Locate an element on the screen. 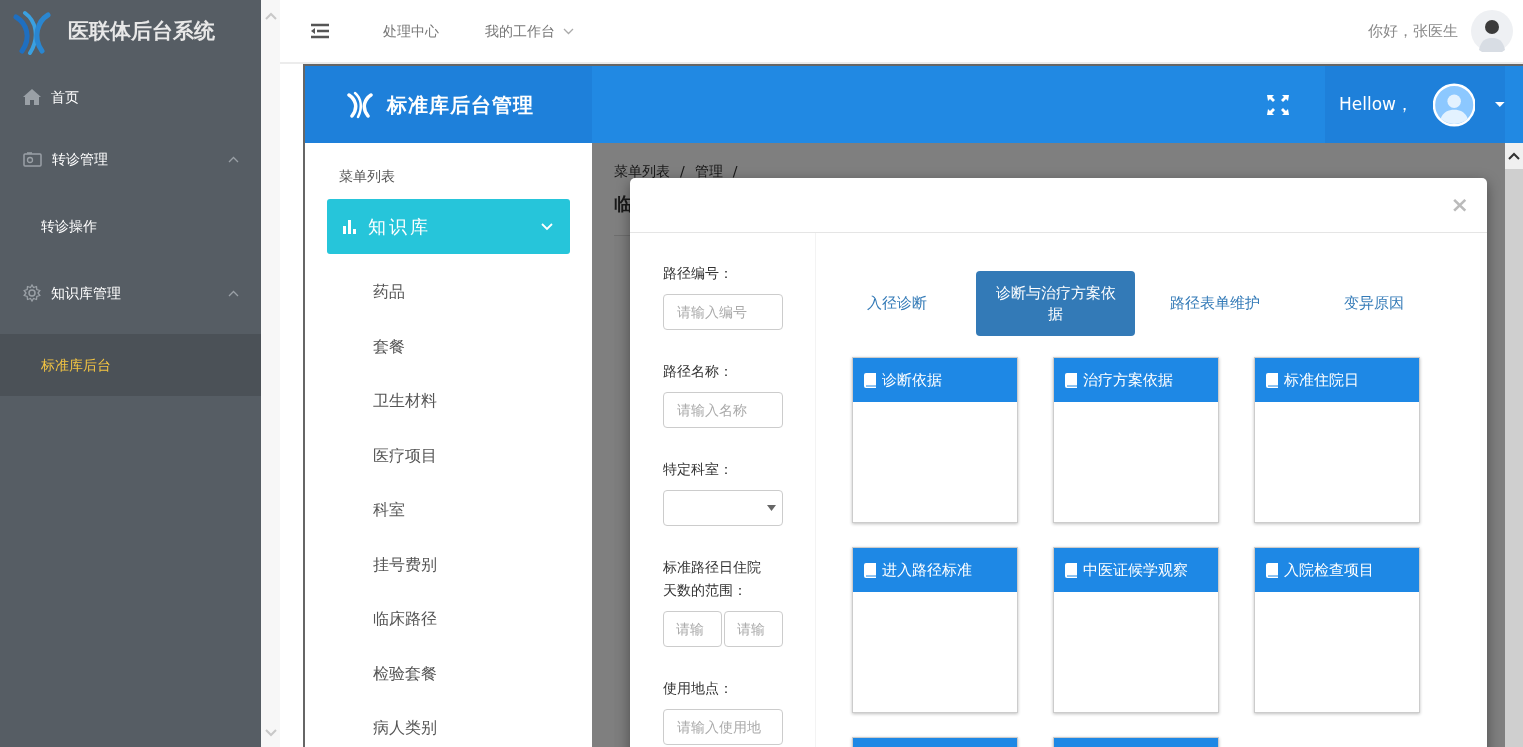  menu-item: 卫生材料 is located at coordinates (448, 401).